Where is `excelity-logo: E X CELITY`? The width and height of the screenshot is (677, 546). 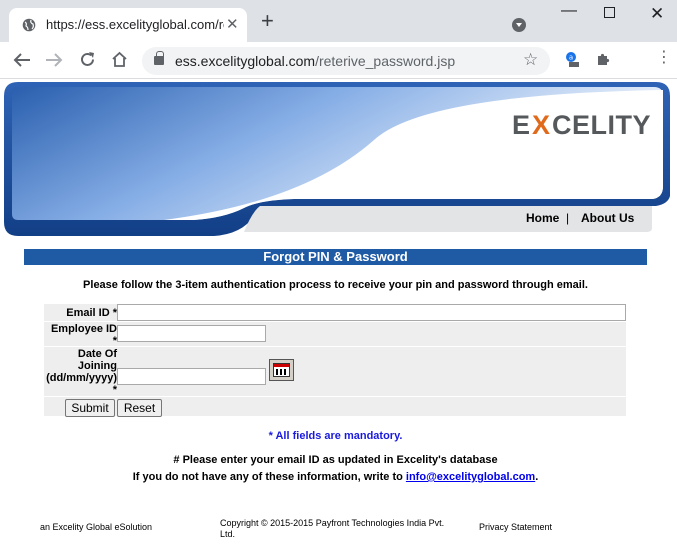
excelity-logo: E X CELITY is located at coordinates (581, 125).